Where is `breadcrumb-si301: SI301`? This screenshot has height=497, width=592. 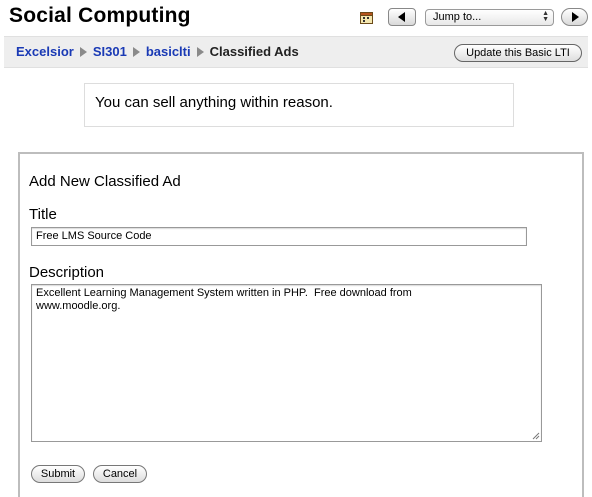
breadcrumb-si301: SI301 is located at coordinates (110, 51).